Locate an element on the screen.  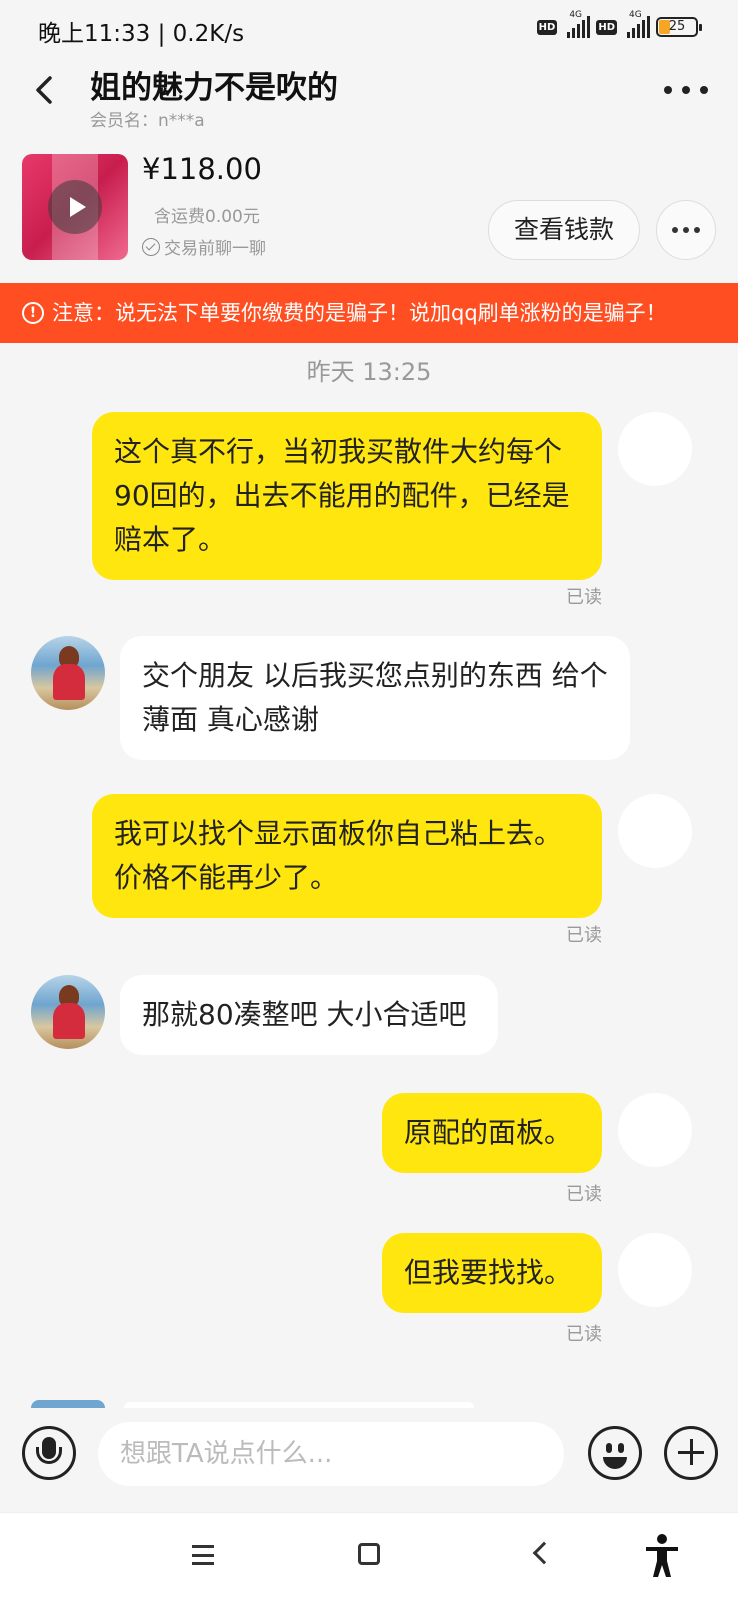
chat-header: 姐的魅力不是吹的 会员名：n***a is located at coordinates (369, 101).